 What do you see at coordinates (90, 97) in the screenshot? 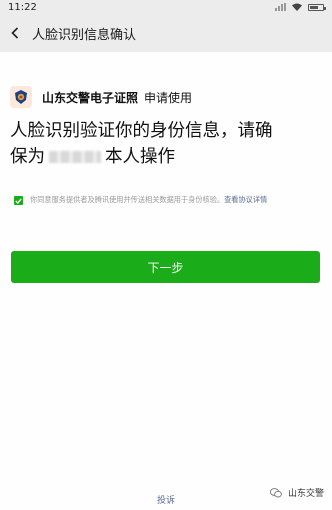
I see `app-name: 山东交警电子证照` at bounding box center [90, 97].